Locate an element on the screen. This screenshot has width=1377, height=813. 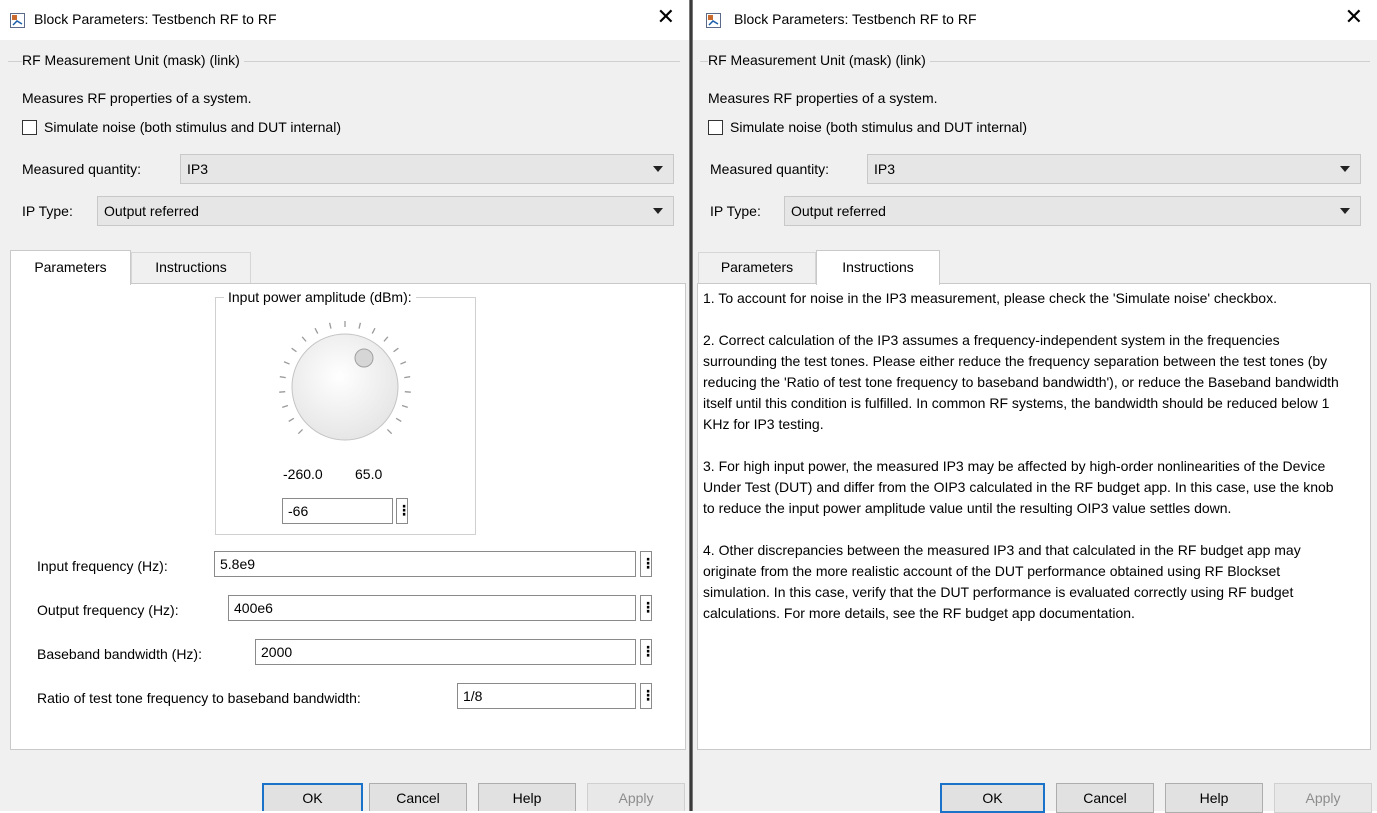
baseband-bandwidth-field: 2000 is located at coordinates (445, 652).